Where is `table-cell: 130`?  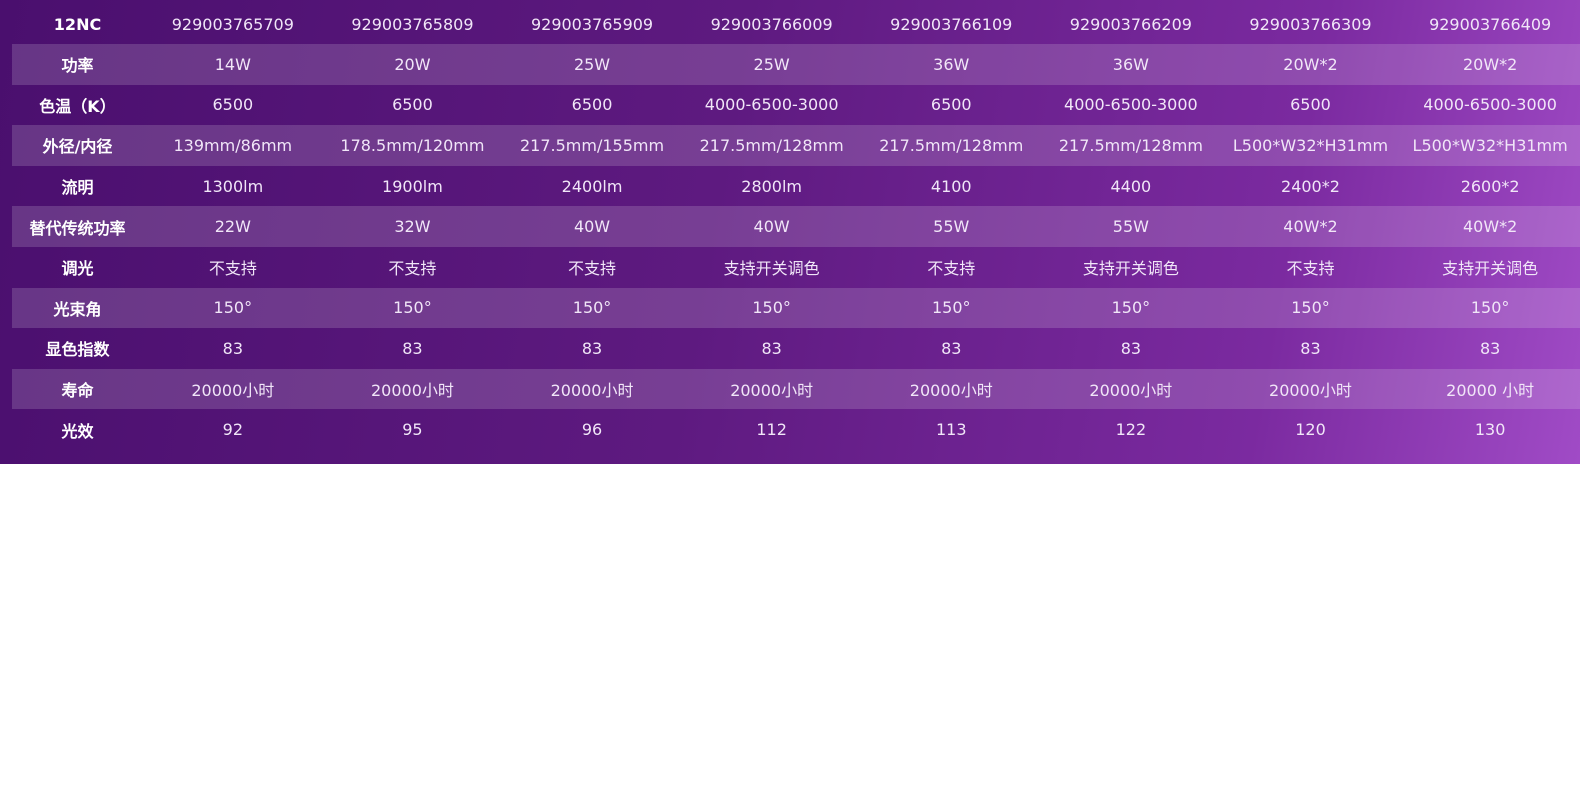
table-cell: 130 is located at coordinates (1490, 430).